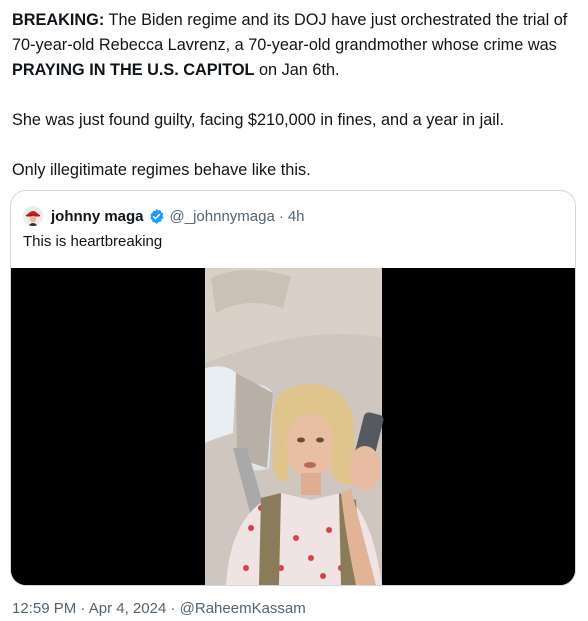  I want to click on quoted-tweet-text: This is heartbreaking, so click(93, 241).